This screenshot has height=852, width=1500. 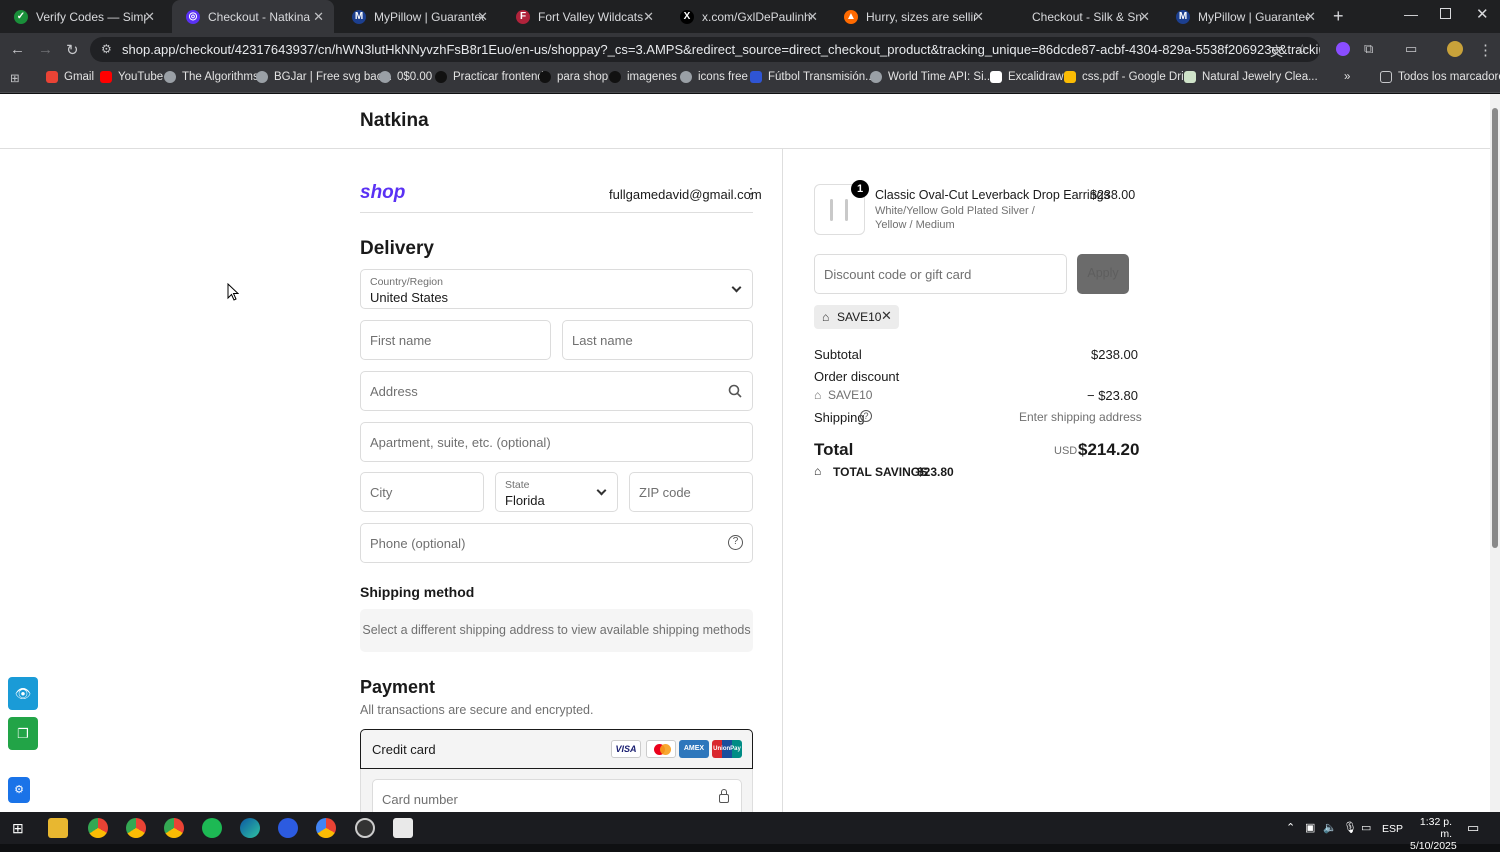 I want to click on spotify-icon, so click(x=212, y=828).